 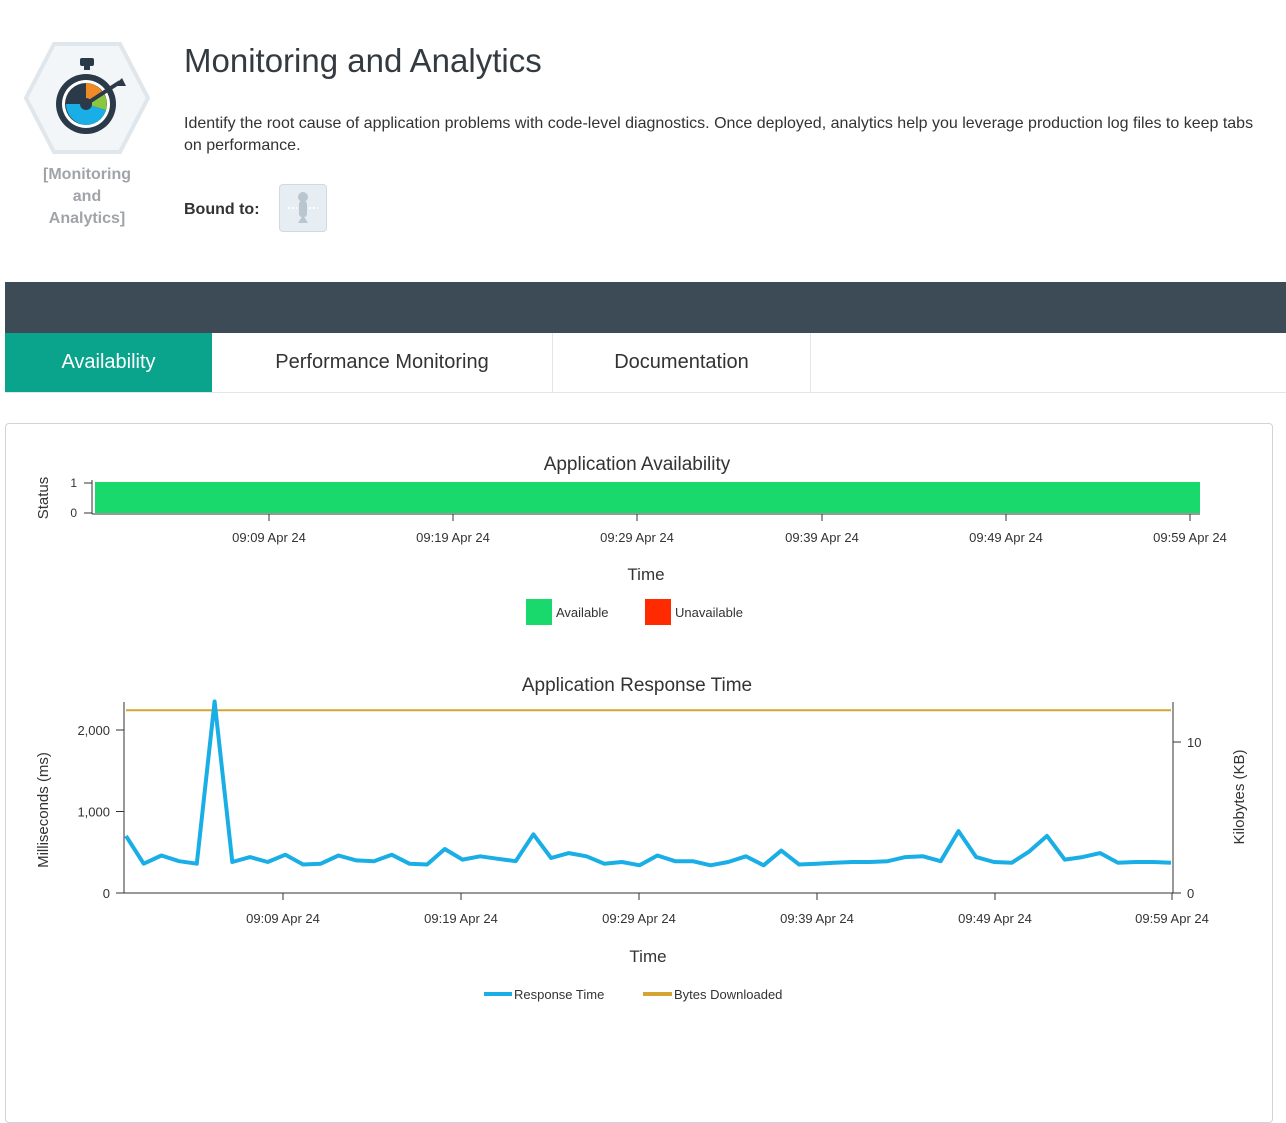 I want to click on y2-tick-label: 0, so click(x=1190, y=893).